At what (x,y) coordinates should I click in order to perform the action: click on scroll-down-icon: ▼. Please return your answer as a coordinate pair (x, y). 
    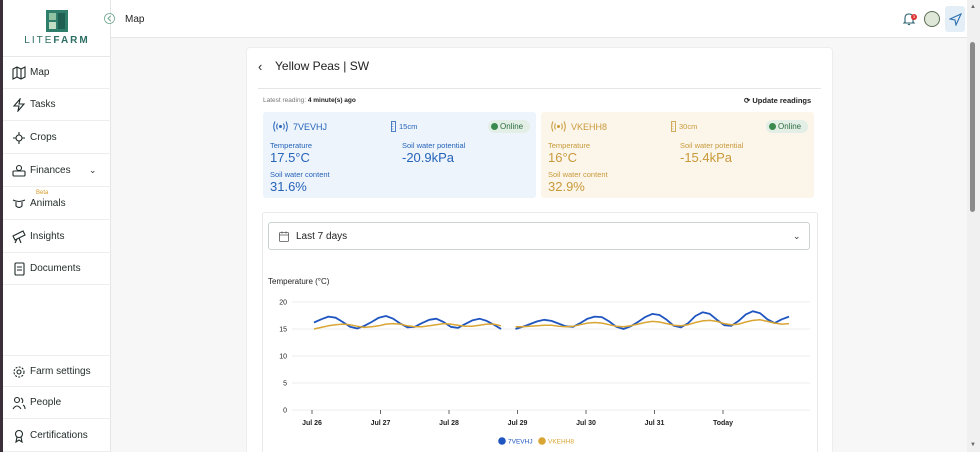
    Looking at the image, I should click on (973, 445).